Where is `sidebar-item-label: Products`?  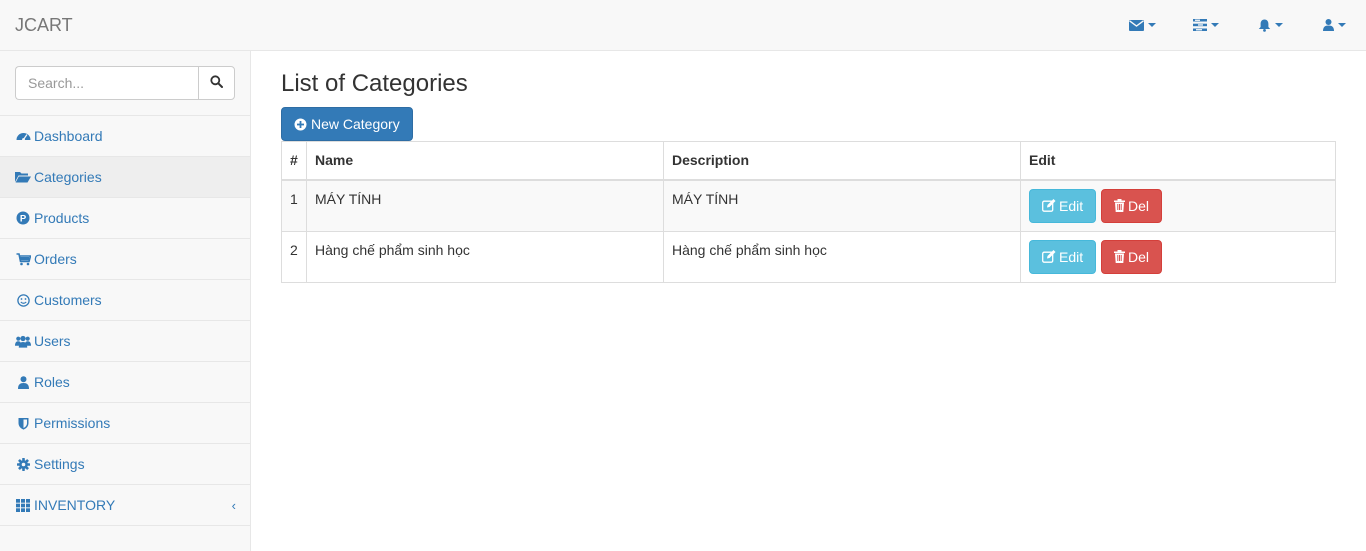
sidebar-item-label: Products is located at coordinates (62, 218).